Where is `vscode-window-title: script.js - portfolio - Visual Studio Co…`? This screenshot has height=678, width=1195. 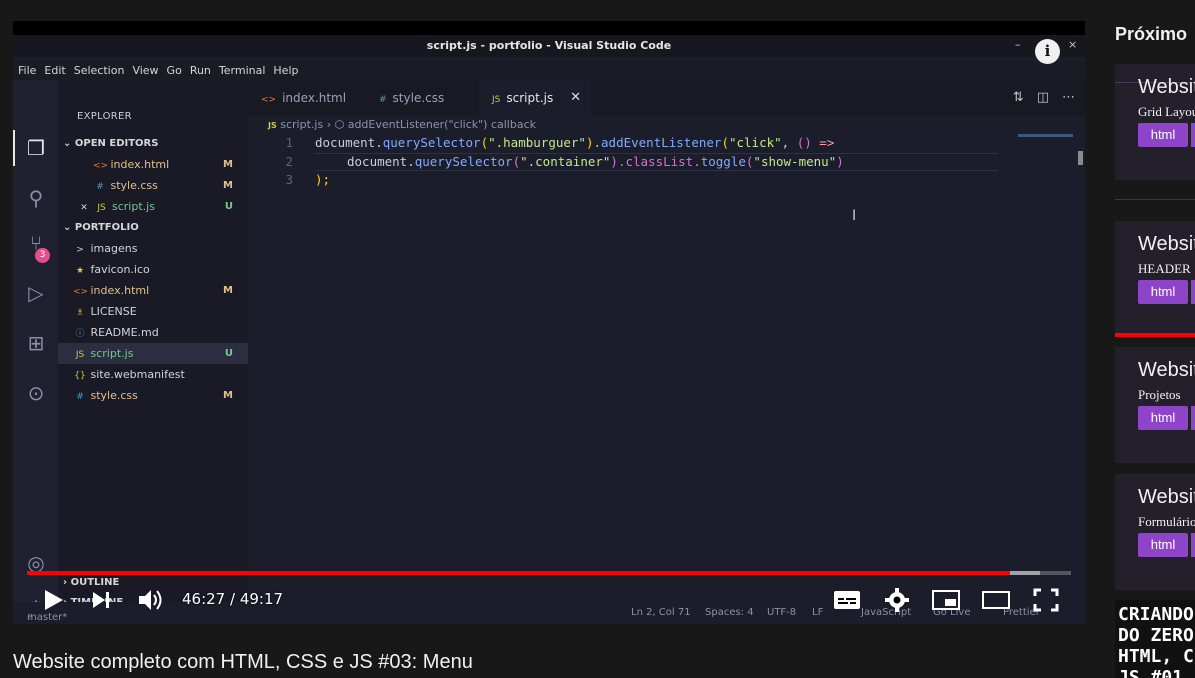 vscode-window-title: script.js - portfolio - Visual Studio Co… is located at coordinates (549, 45).